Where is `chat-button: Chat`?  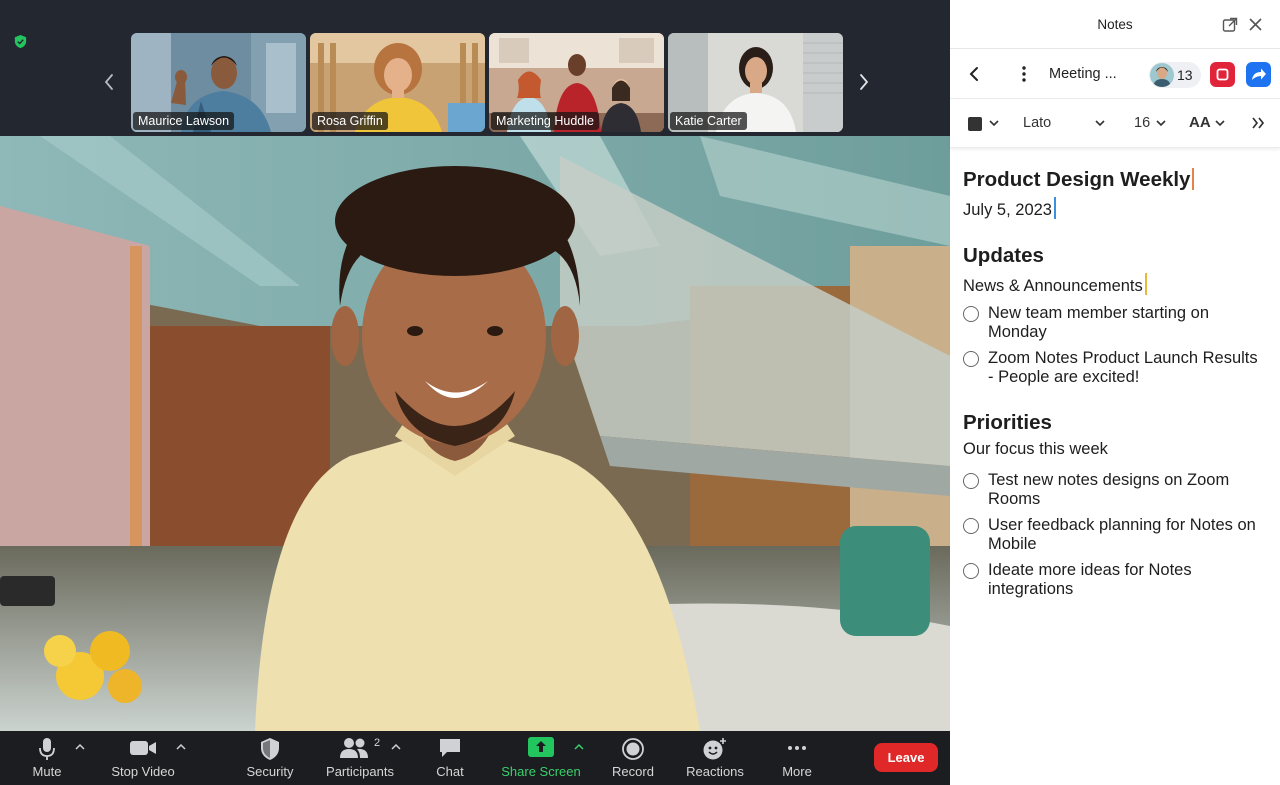 chat-button: Chat is located at coordinates (450, 758).